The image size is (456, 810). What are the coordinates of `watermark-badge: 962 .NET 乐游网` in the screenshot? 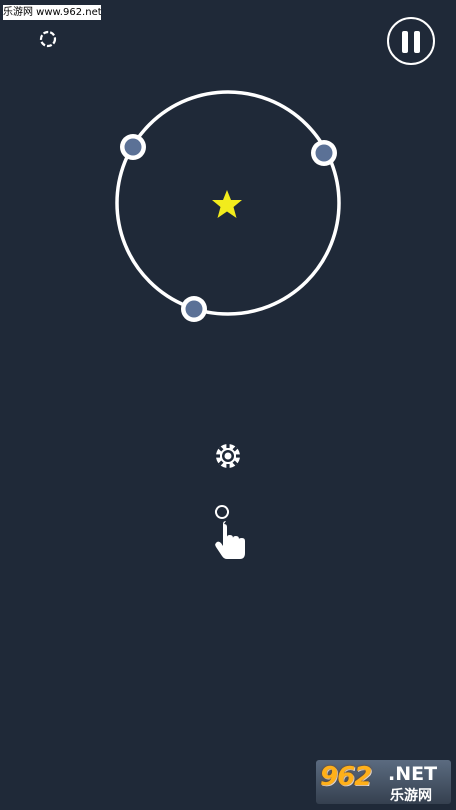 It's located at (383, 782).